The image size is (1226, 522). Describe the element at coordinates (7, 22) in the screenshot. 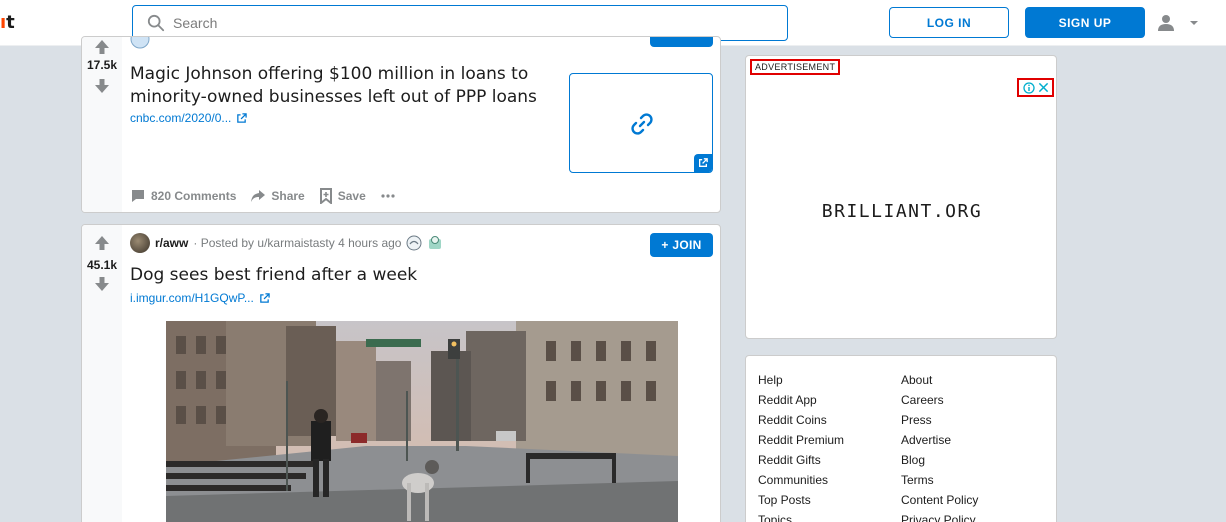

I see `reddit-logo: ıitt` at that location.